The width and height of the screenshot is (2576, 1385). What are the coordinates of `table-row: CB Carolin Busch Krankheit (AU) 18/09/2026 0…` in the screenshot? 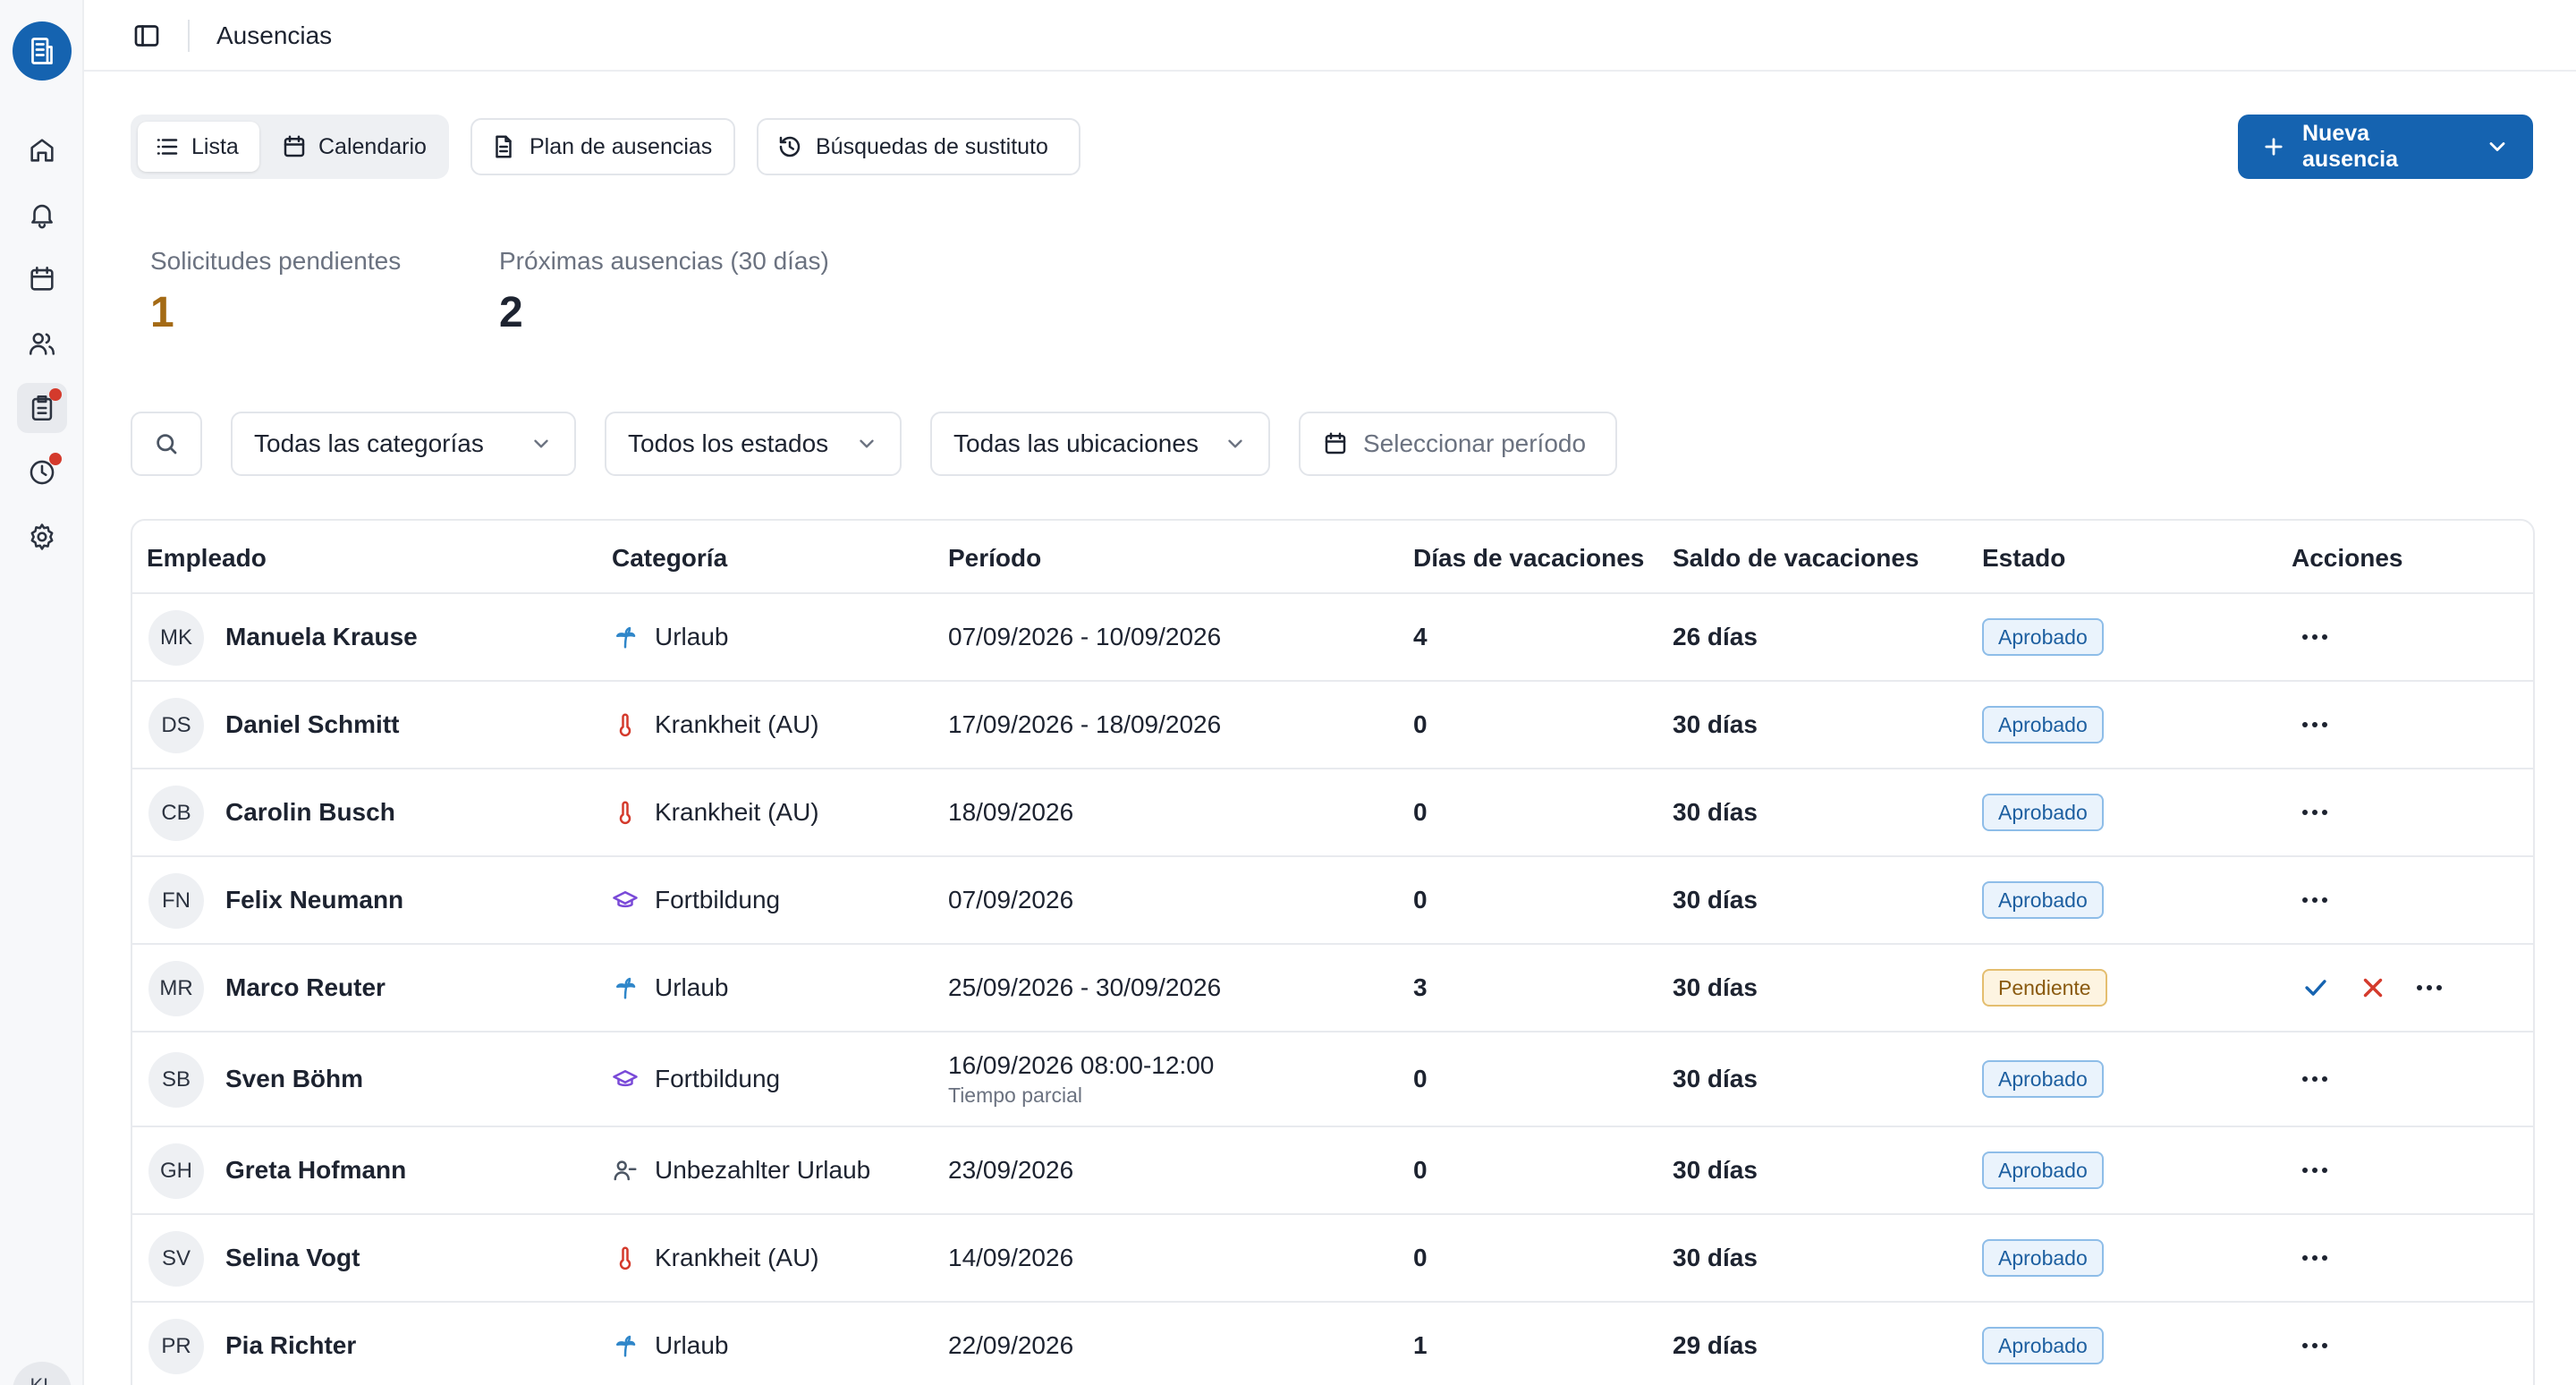 It's located at (1332, 813).